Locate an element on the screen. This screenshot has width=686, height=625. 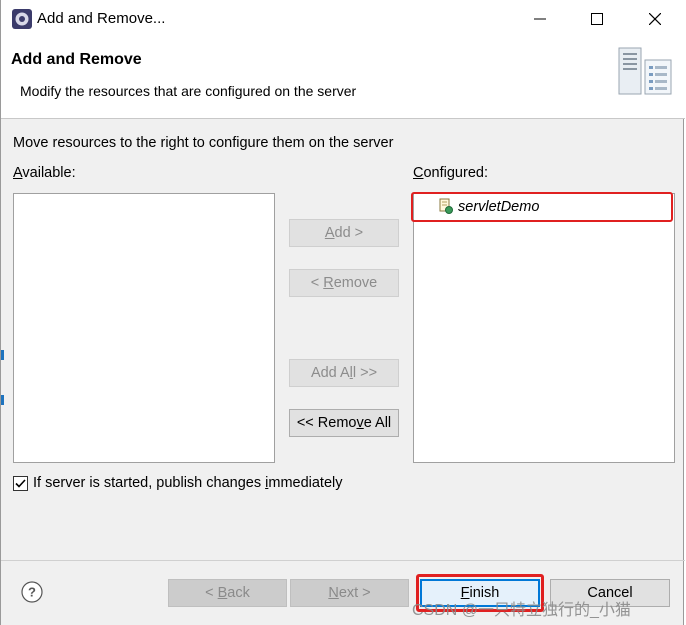
checkmark-icon is located at coordinates (20, 483).